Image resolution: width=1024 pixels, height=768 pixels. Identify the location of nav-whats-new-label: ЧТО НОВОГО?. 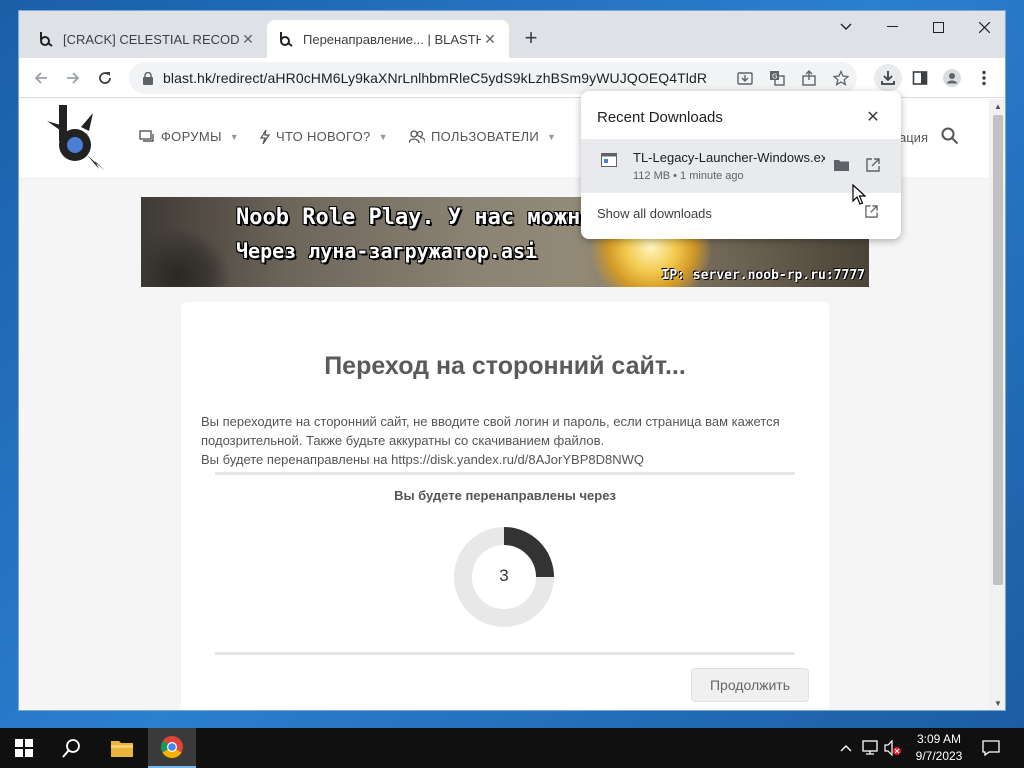
(323, 136).